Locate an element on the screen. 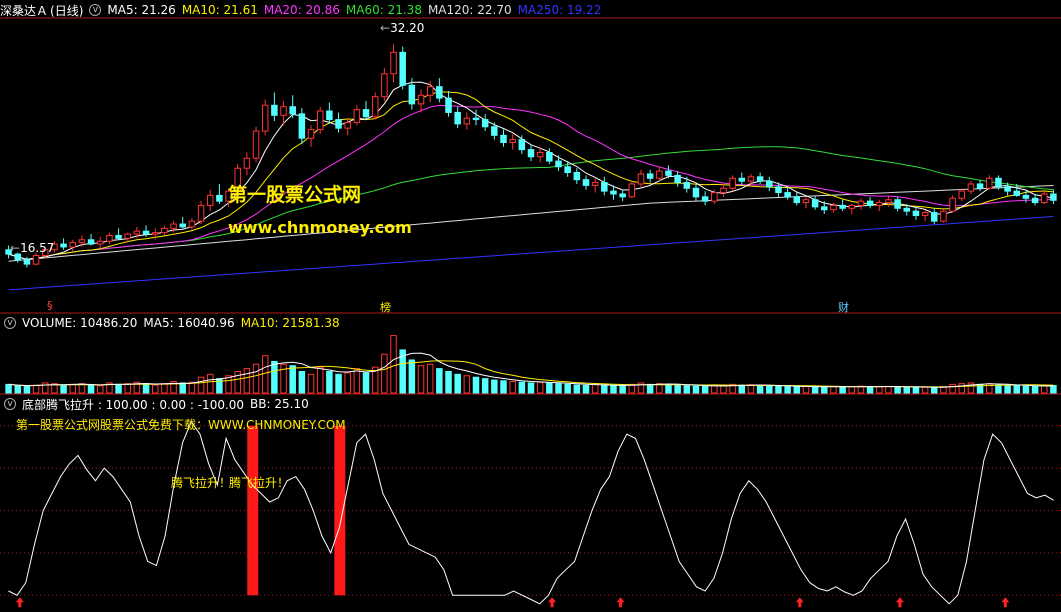 This screenshot has width=1061, height=612. high-price-label: ←32.20 is located at coordinates (402, 28).